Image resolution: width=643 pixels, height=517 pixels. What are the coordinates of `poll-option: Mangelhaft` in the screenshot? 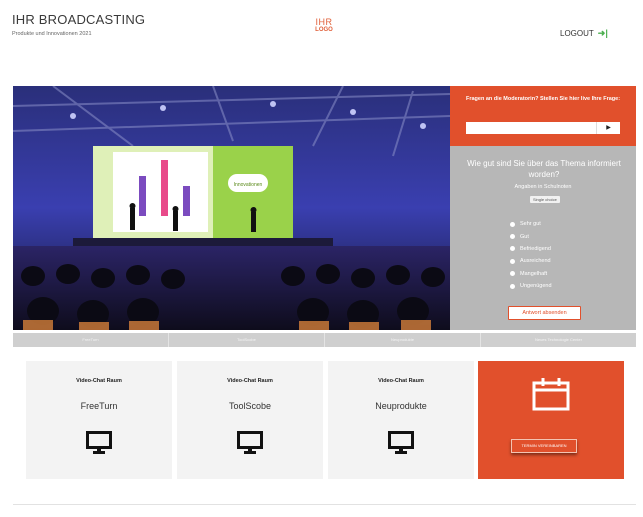 It's located at (531, 274).